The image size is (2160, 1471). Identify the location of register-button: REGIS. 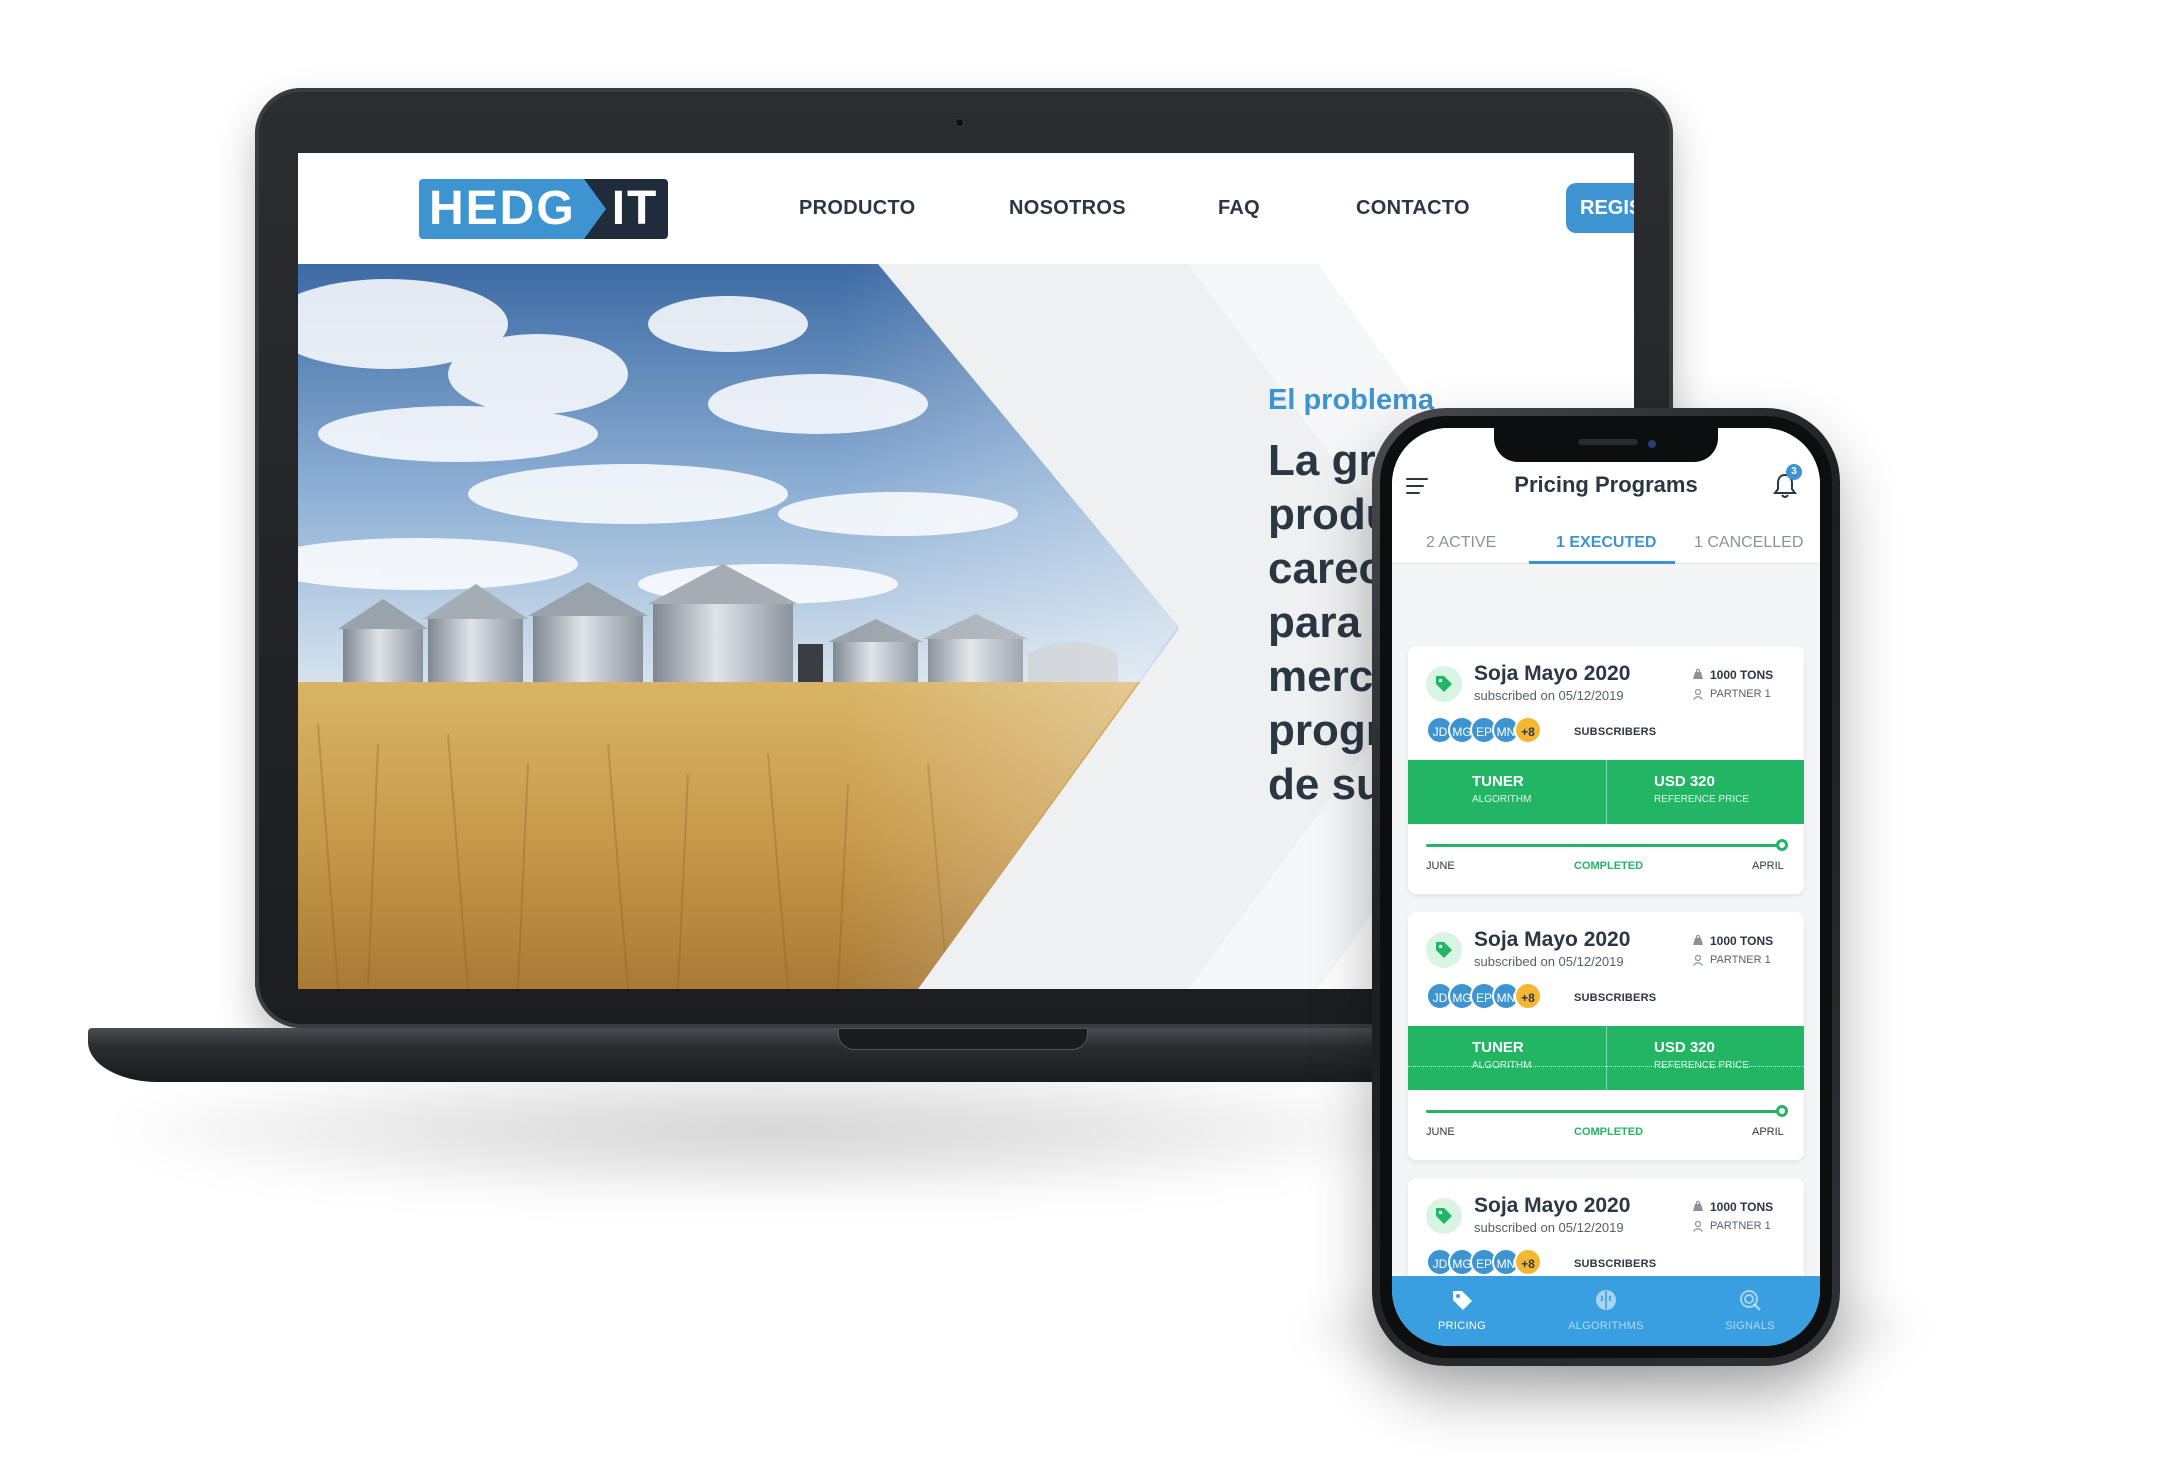
(1600, 208).